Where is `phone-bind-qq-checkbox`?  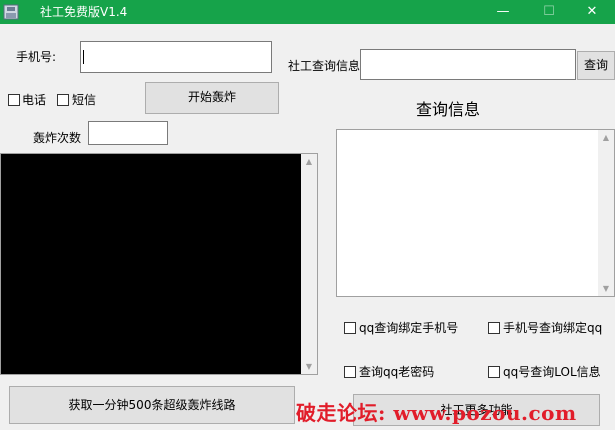
phone-bind-qq-checkbox is located at coordinates (494, 328).